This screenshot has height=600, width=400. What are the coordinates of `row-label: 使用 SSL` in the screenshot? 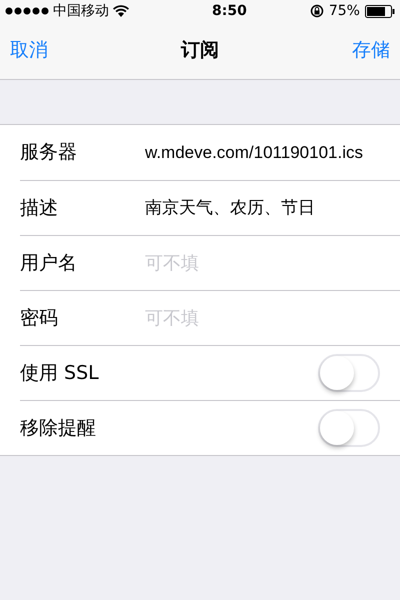 It's located at (60, 373).